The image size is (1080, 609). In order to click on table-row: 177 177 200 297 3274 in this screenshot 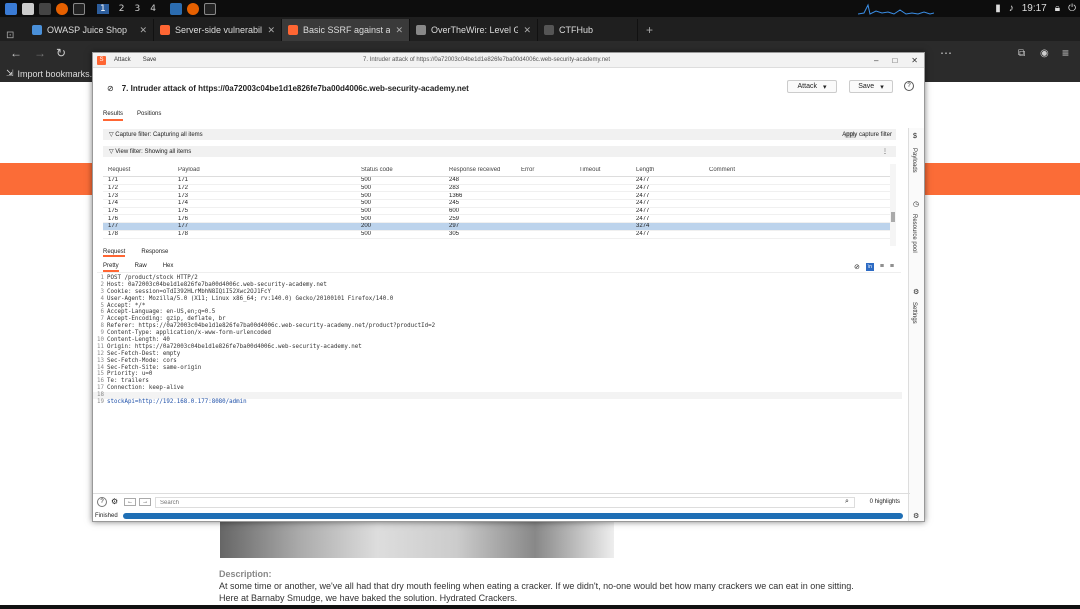, I will do `click(496, 227)`.